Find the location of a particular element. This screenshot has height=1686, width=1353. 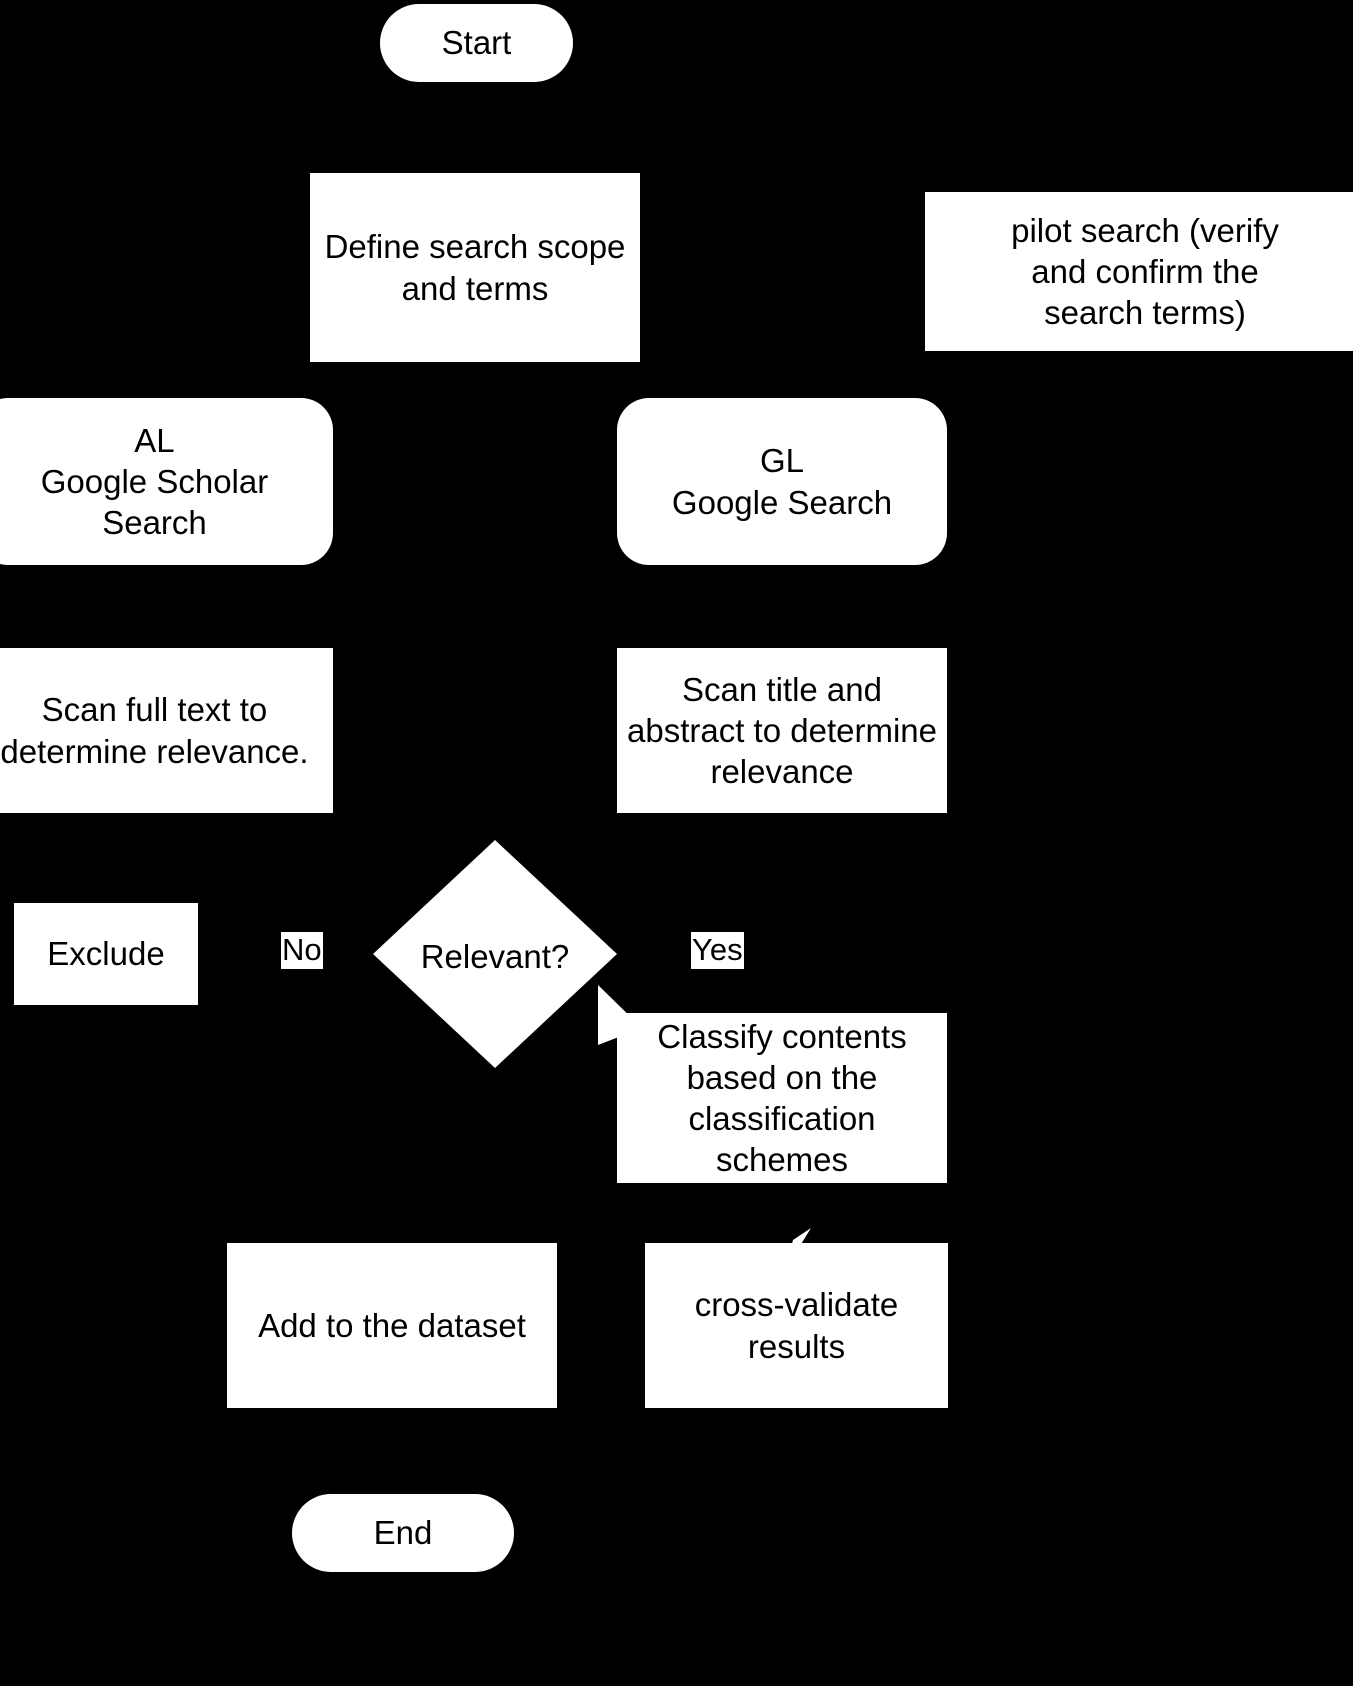

node-cross-validate-results: cross-validate results is located at coordinates (796, 1325).